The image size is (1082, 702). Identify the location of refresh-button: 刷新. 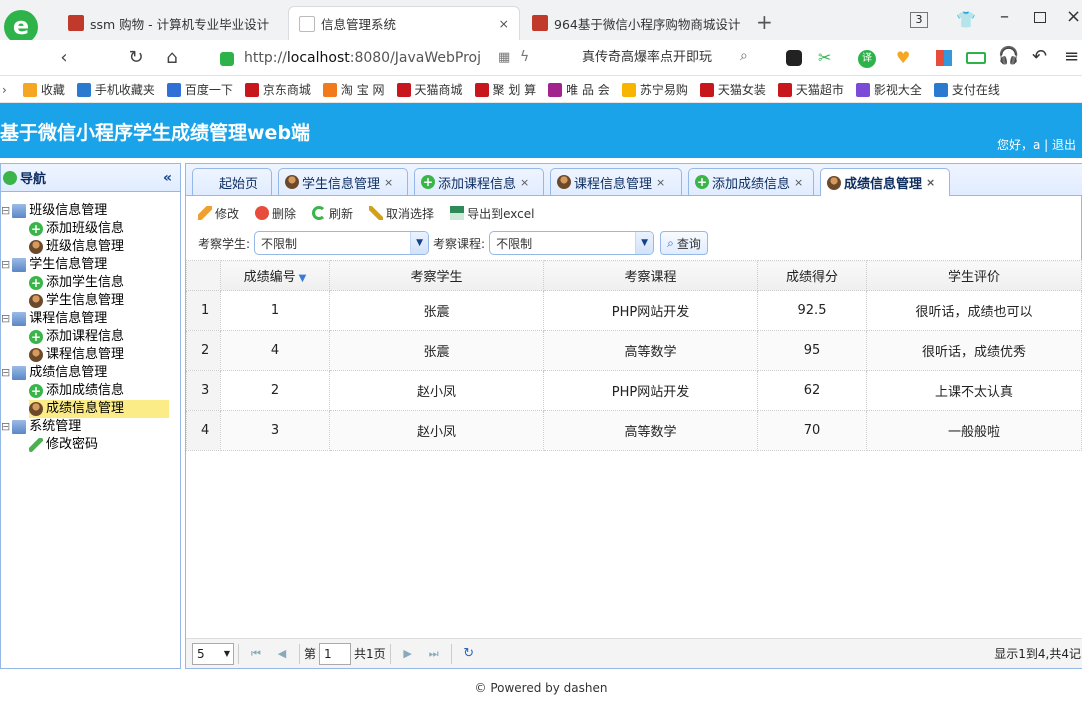
(332, 213).